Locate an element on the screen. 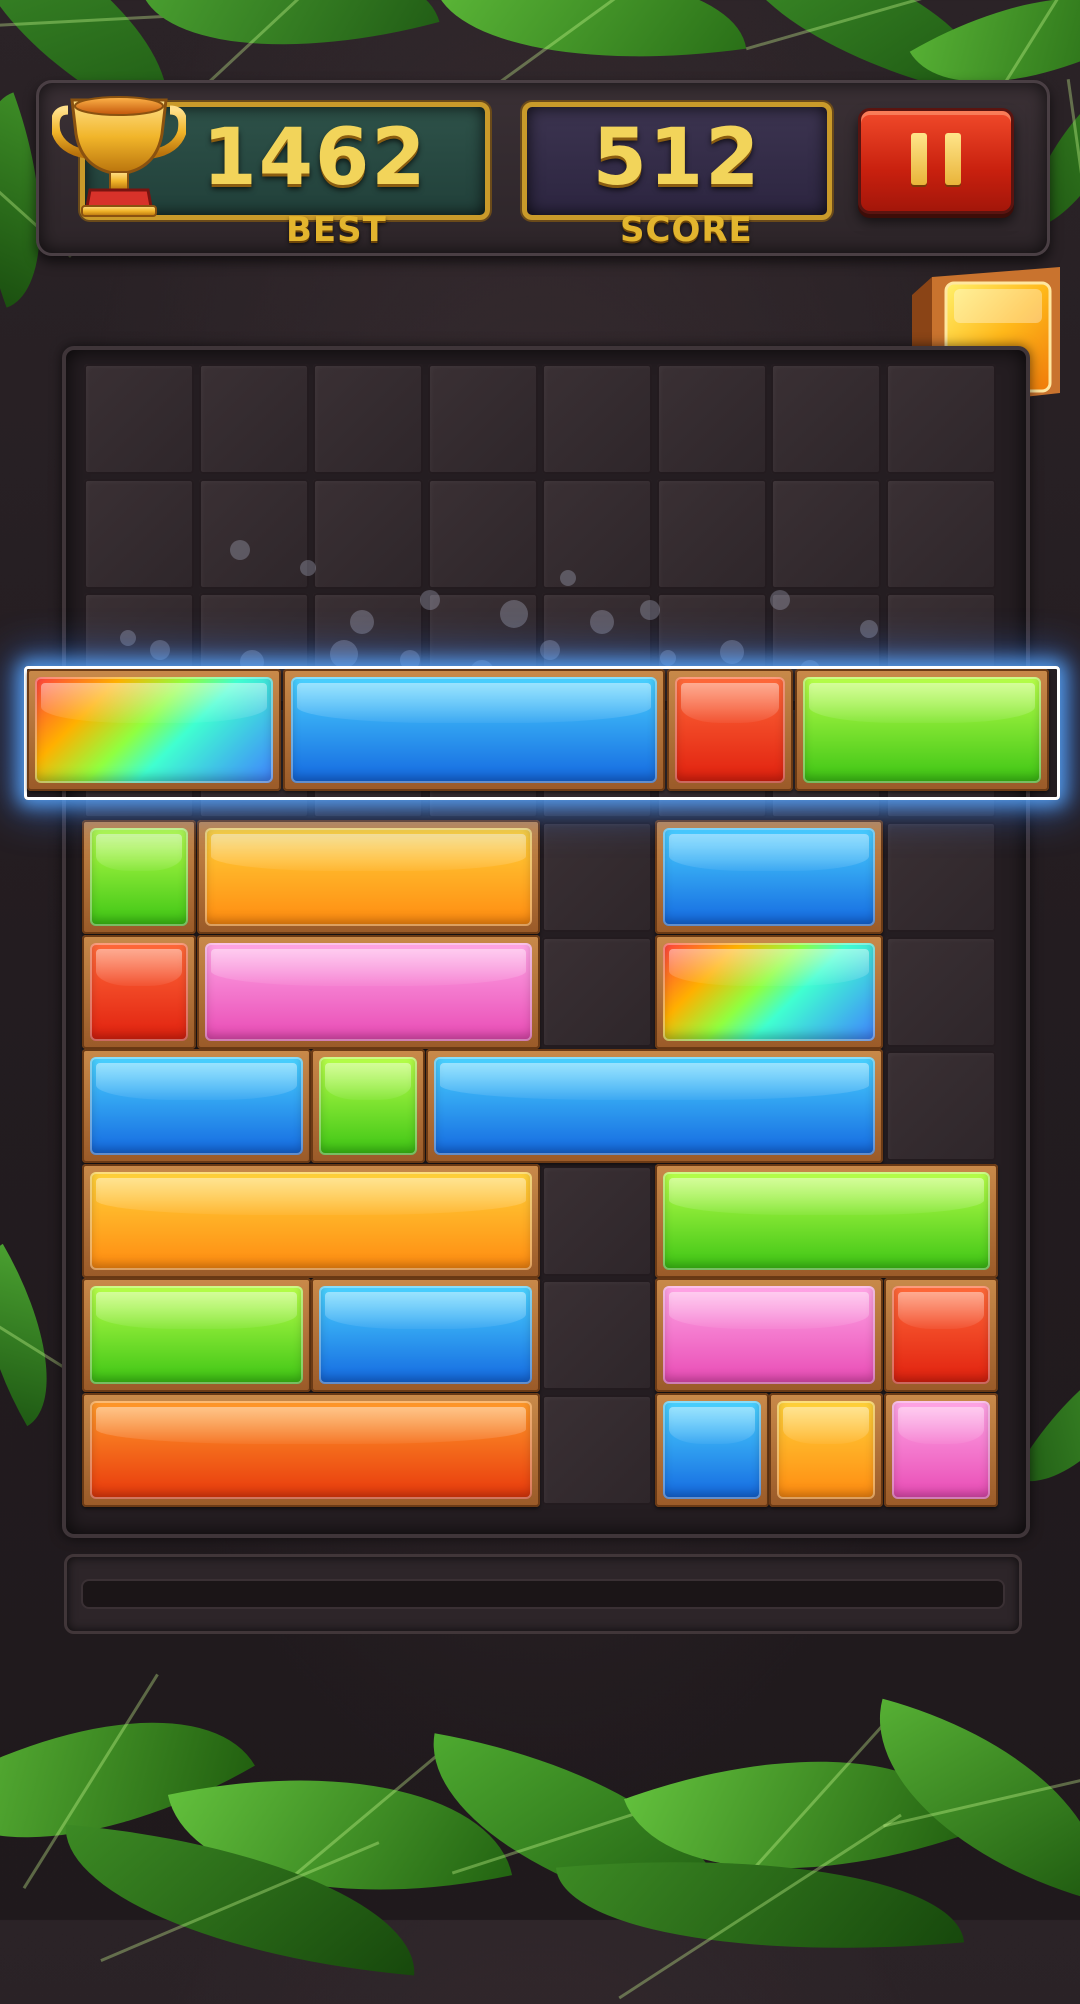 The width and height of the screenshot is (1080, 2004). progress-bar is located at coordinates (543, 1594).